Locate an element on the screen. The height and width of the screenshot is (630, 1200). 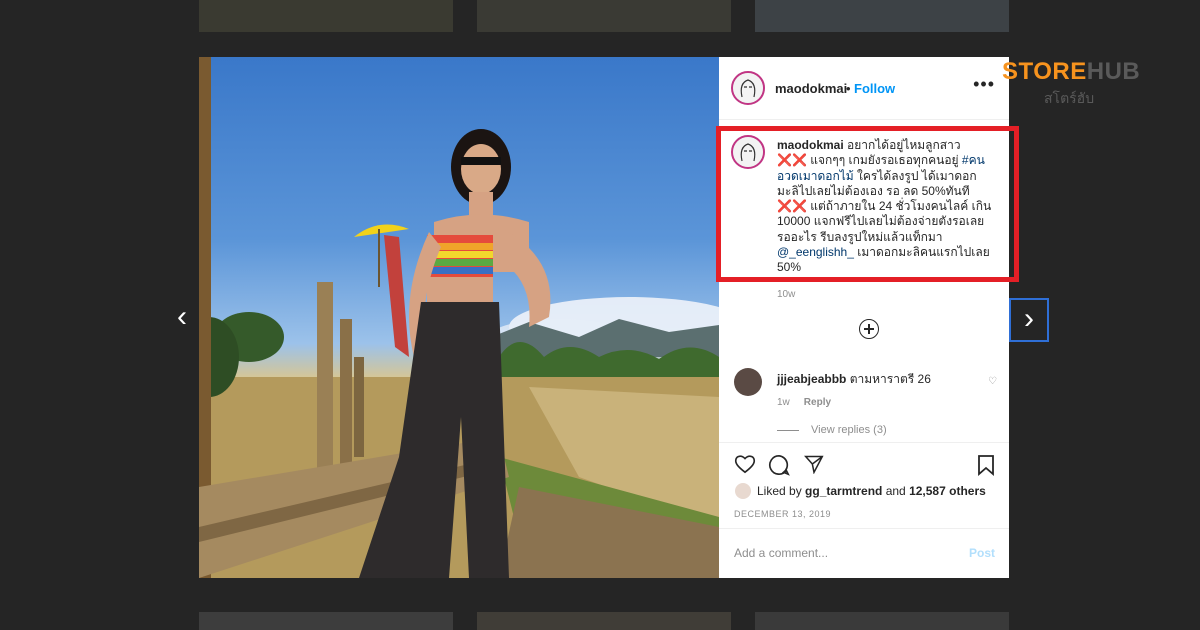
comment-text: jjjeabjeabbb ตามหาราตรี 26 is located at coordinates (854, 379).